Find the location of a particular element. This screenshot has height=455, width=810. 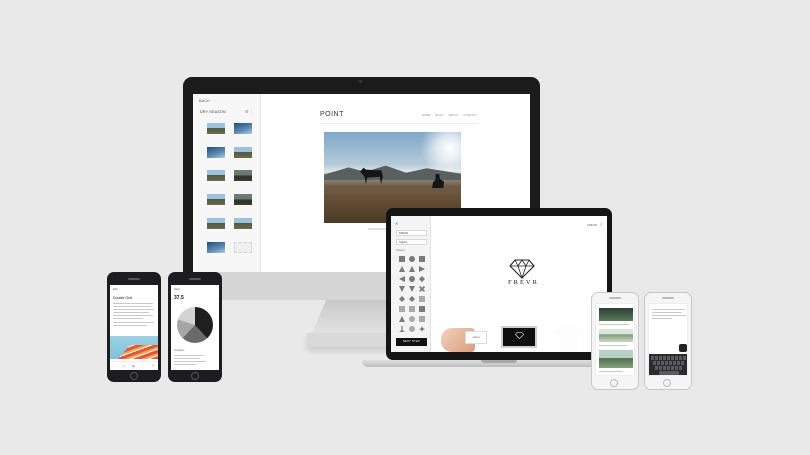

gear-icon: ⚙ ⋮ is located at coordinates (249, 111).